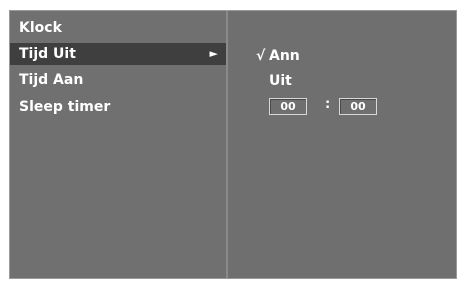 The width and height of the screenshot is (466, 284). I want to click on check-icon: √, so click(261, 56).